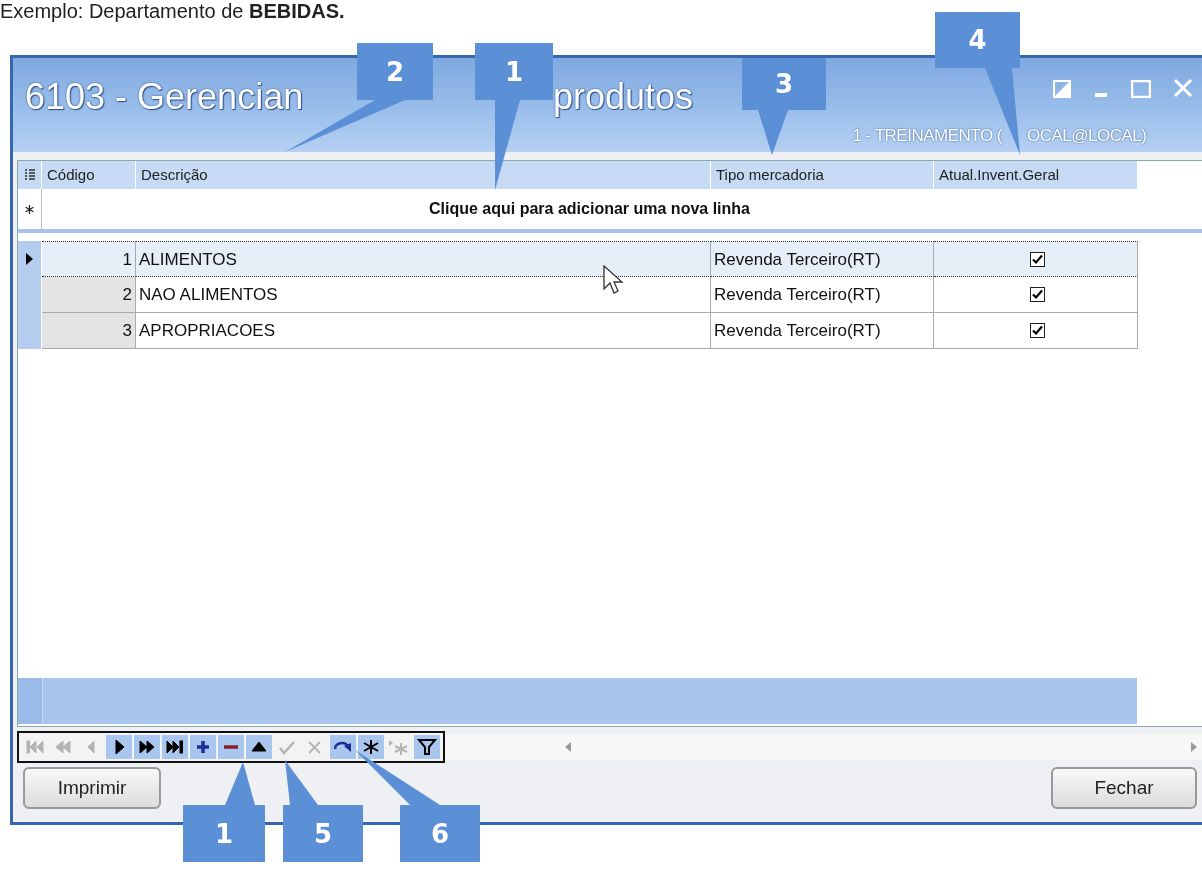 The height and width of the screenshot is (870, 1202). What do you see at coordinates (423, 259) in the screenshot?
I see `table-cell: ALIMENTOS` at bounding box center [423, 259].